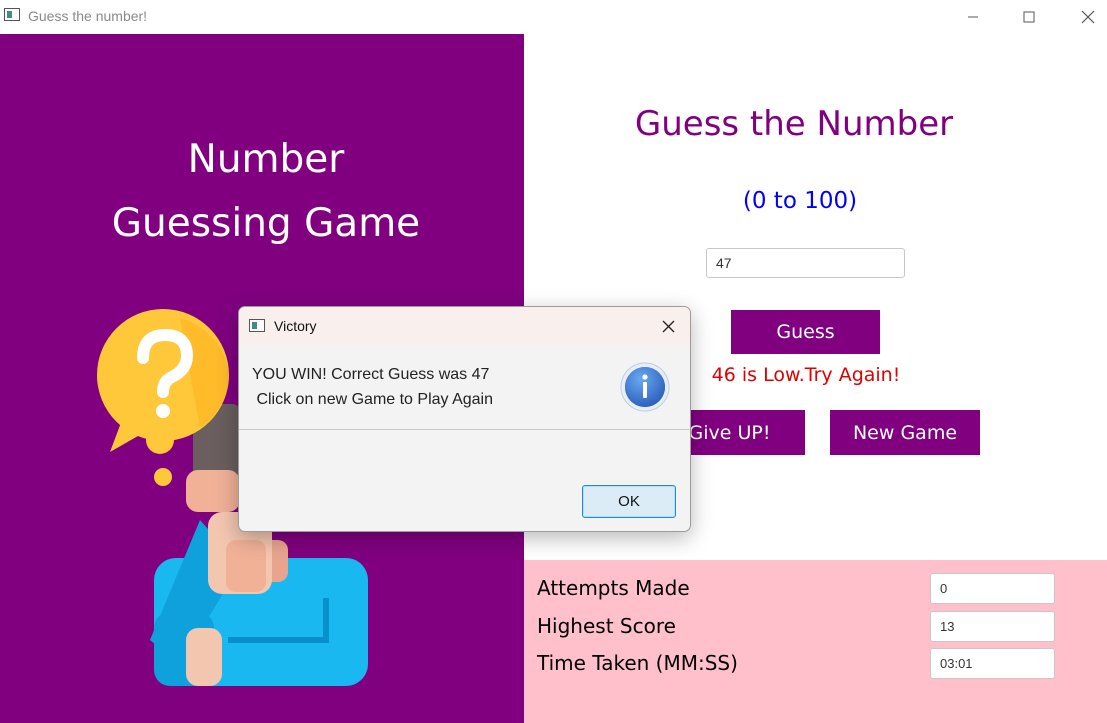 Image resolution: width=1107 pixels, height=723 pixels. I want to click on hint-message: 46 is Low.Try Again!, so click(806, 375).